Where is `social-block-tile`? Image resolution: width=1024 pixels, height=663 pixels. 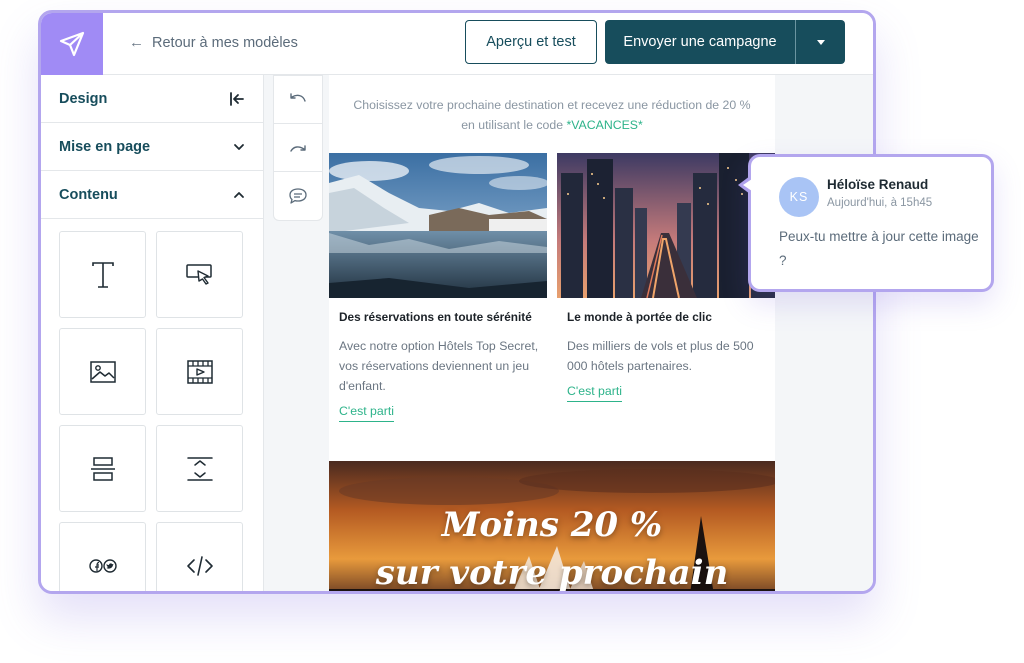 social-block-tile is located at coordinates (102, 556).